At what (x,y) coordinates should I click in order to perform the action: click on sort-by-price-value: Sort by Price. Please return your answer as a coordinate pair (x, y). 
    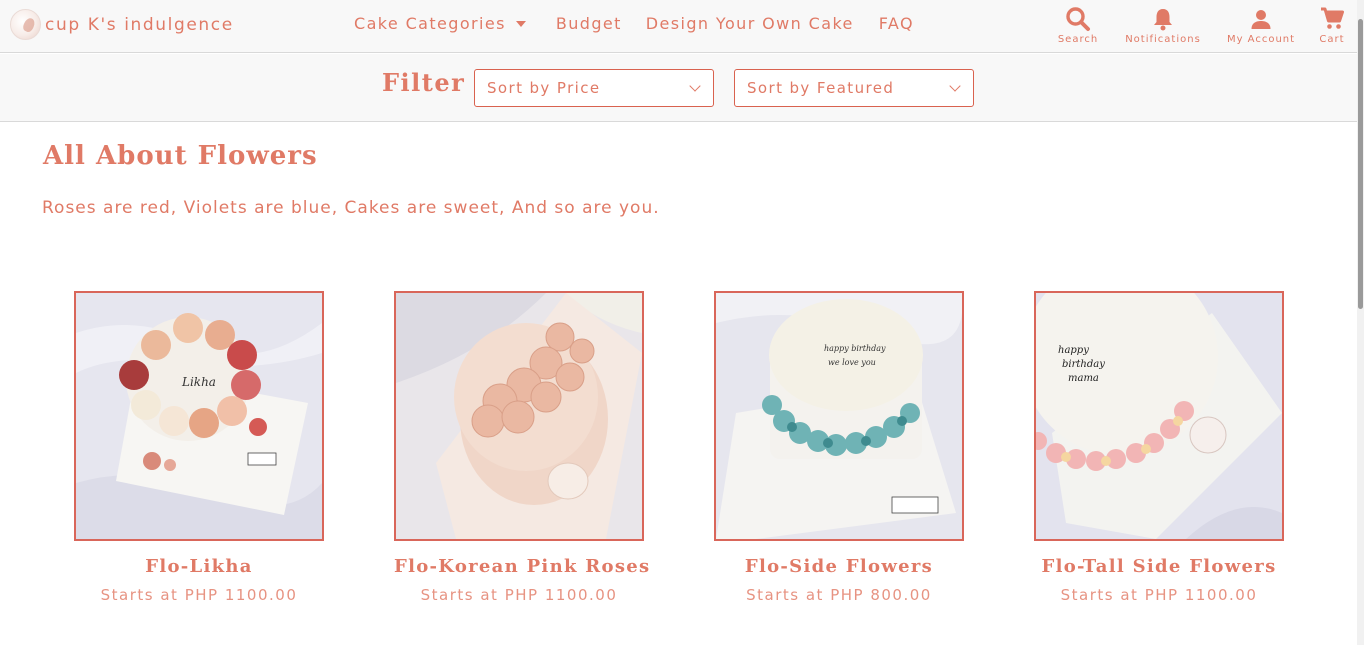
    Looking at the image, I should click on (544, 88).